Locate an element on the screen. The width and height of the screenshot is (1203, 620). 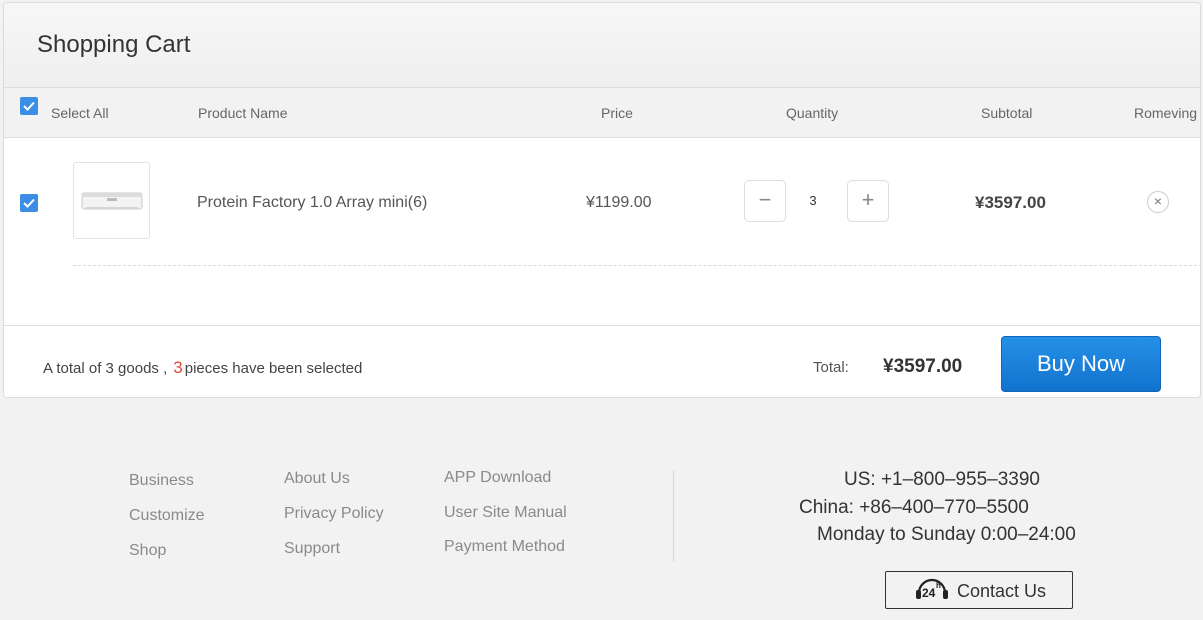
plus-icon: + is located at coordinates (868, 199).